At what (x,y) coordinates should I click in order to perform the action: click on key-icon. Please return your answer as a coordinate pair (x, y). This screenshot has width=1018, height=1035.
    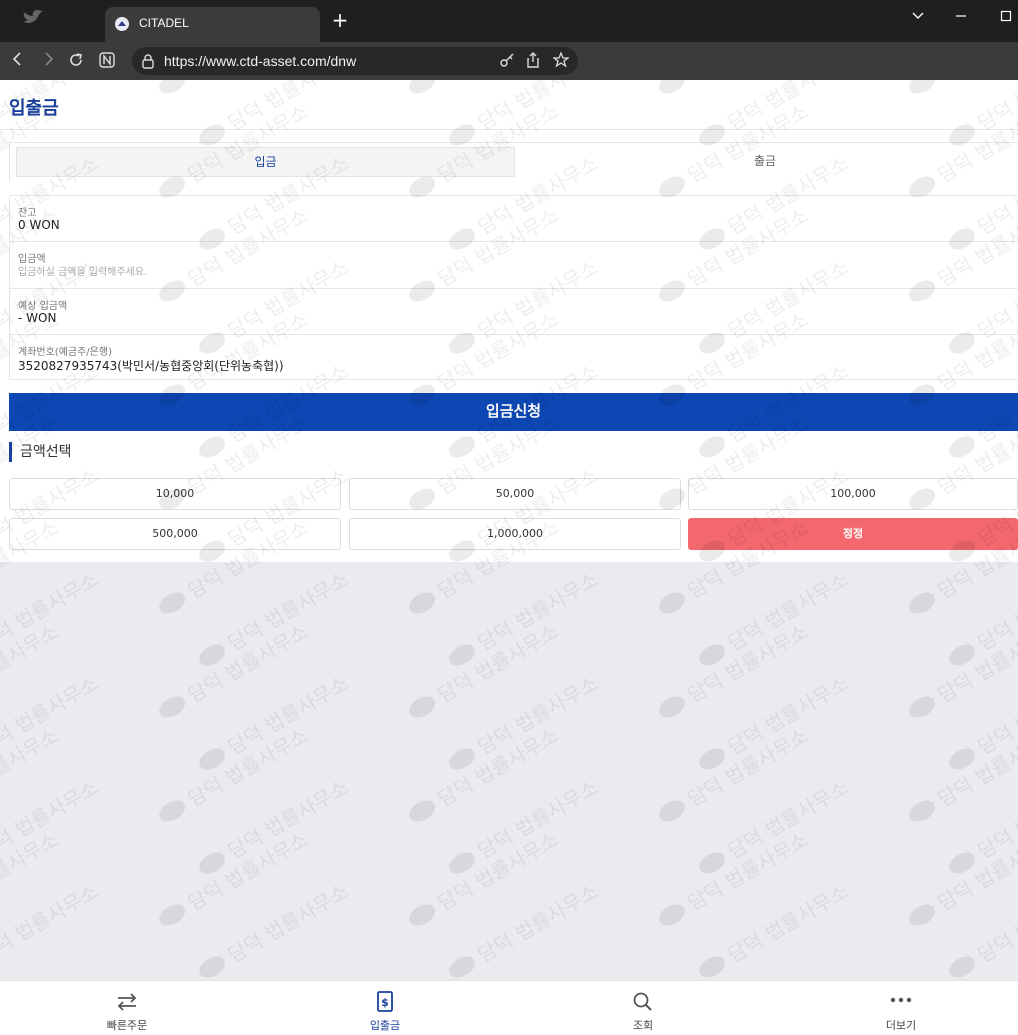
    Looking at the image, I should click on (507, 61).